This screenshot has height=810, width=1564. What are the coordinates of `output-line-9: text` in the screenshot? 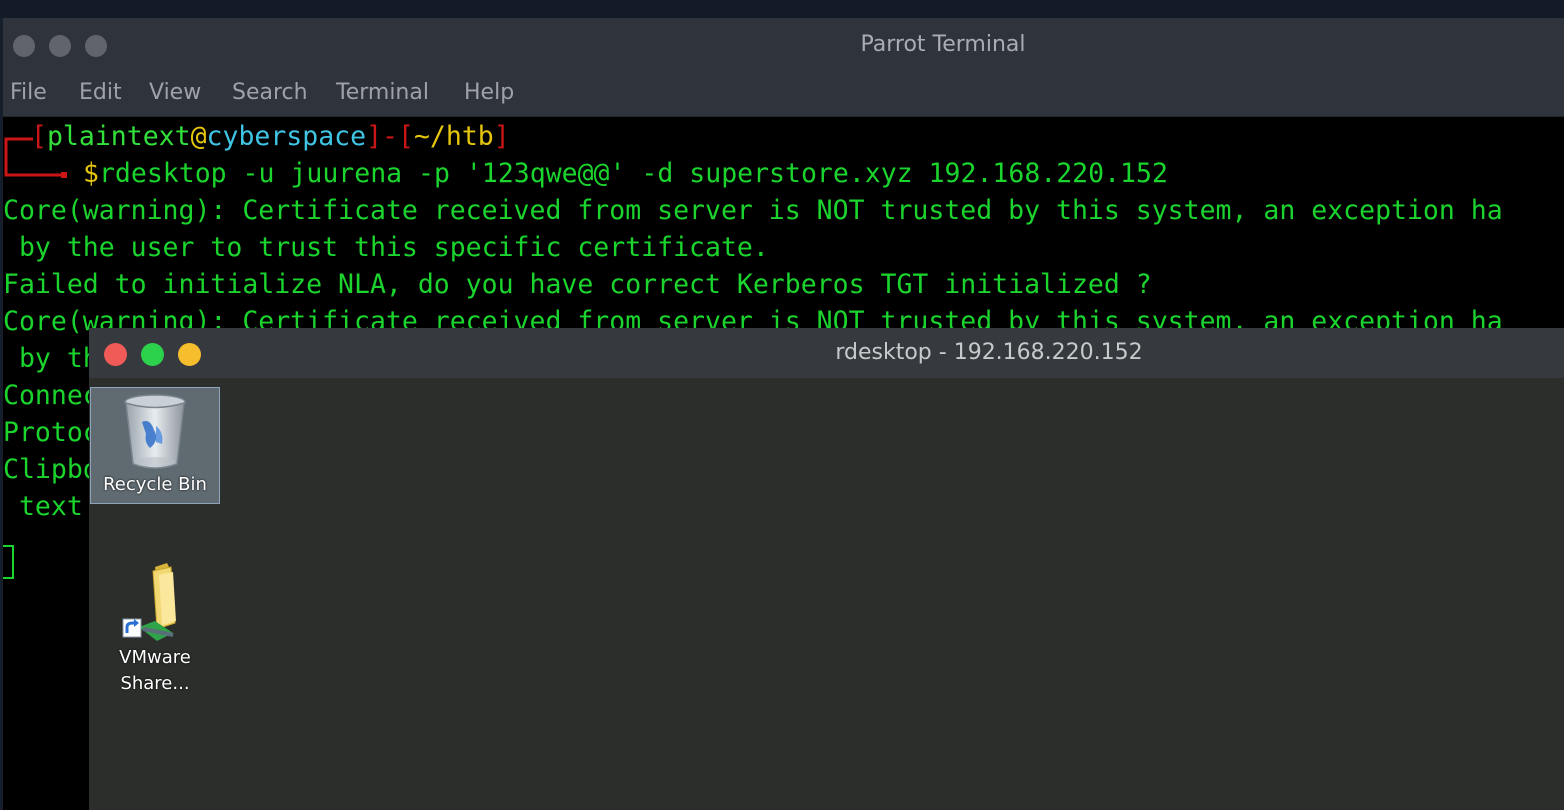 It's located at (43, 506).